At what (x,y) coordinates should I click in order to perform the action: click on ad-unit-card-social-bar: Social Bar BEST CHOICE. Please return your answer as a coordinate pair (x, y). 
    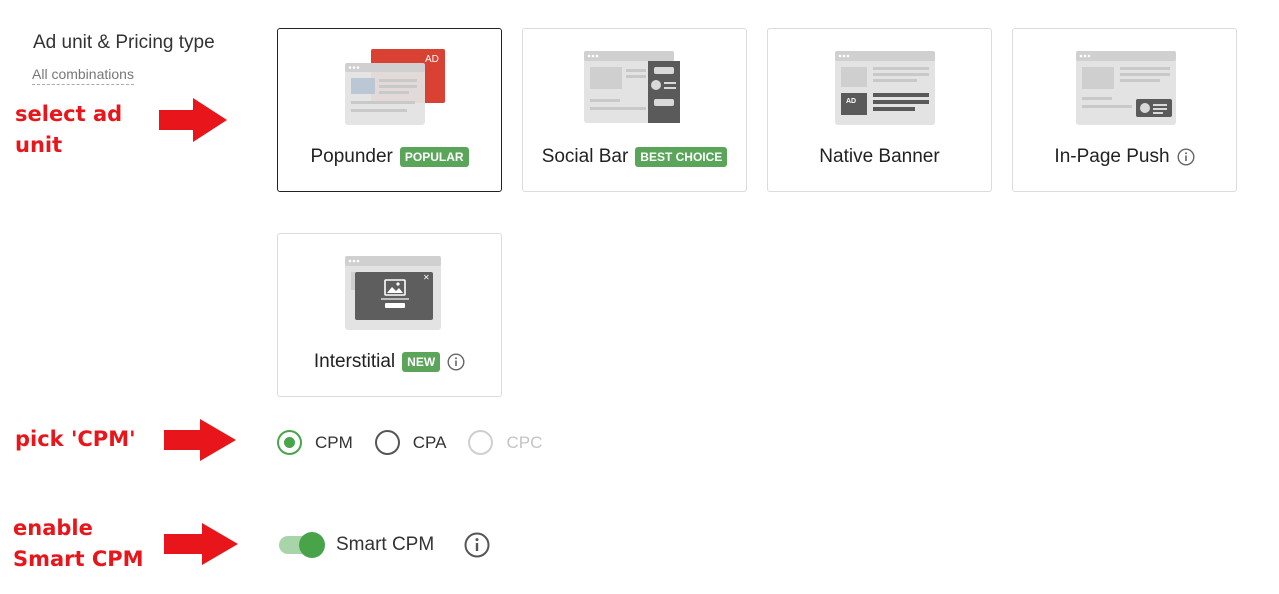
    Looking at the image, I should click on (634, 110).